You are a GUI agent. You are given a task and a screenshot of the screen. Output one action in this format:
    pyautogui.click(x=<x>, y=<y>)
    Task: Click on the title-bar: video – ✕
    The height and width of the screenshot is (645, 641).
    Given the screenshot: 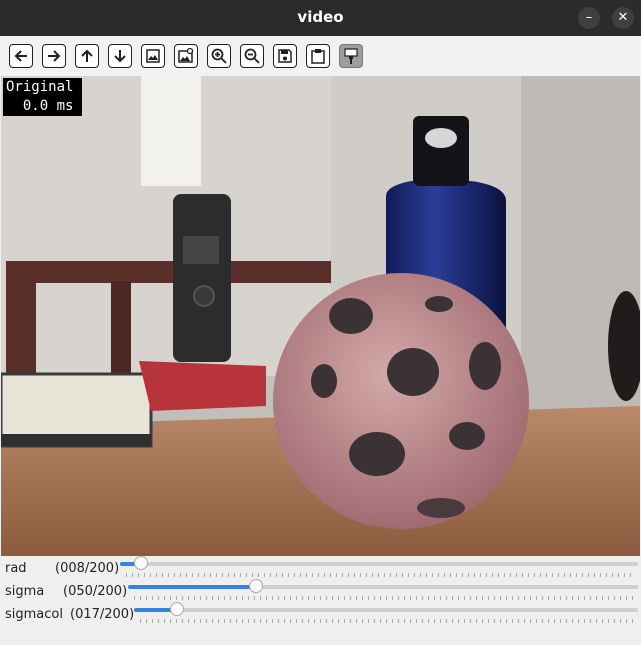 What is the action you would take?
    pyautogui.click(x=320, y=18)
    